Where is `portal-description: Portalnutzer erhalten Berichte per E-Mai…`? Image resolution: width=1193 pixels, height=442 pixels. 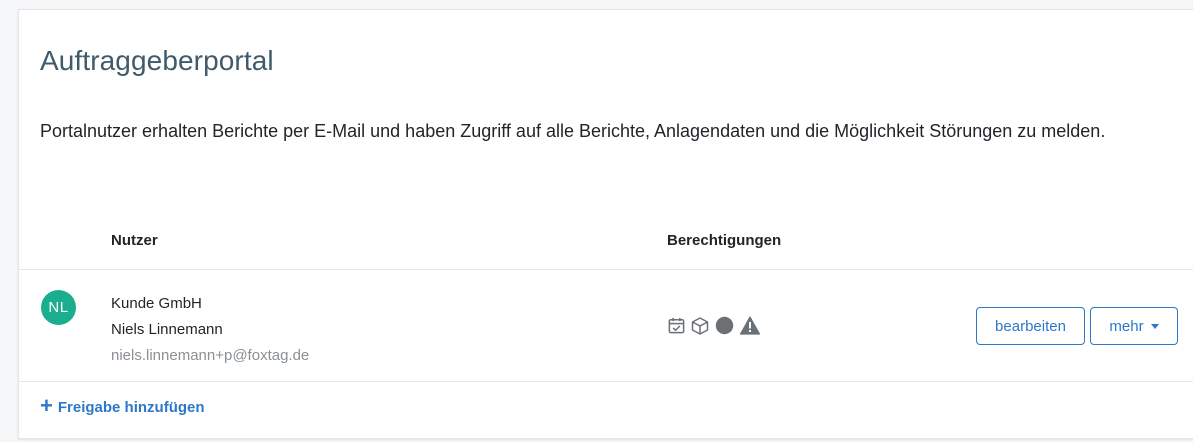 portal-description: Portalnutzer erhalten Berichte per E-Mai… is located at coordinates (573, 131).